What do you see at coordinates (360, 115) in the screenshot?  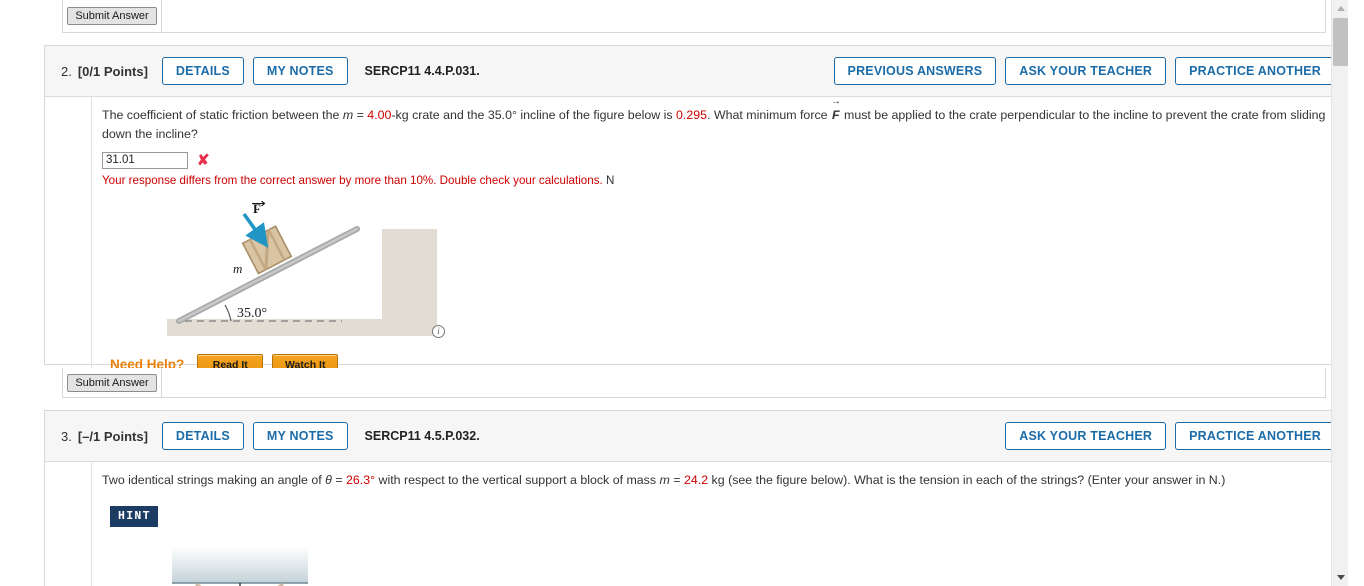 I see `equals-1: =` at bounding box center [360, 115].